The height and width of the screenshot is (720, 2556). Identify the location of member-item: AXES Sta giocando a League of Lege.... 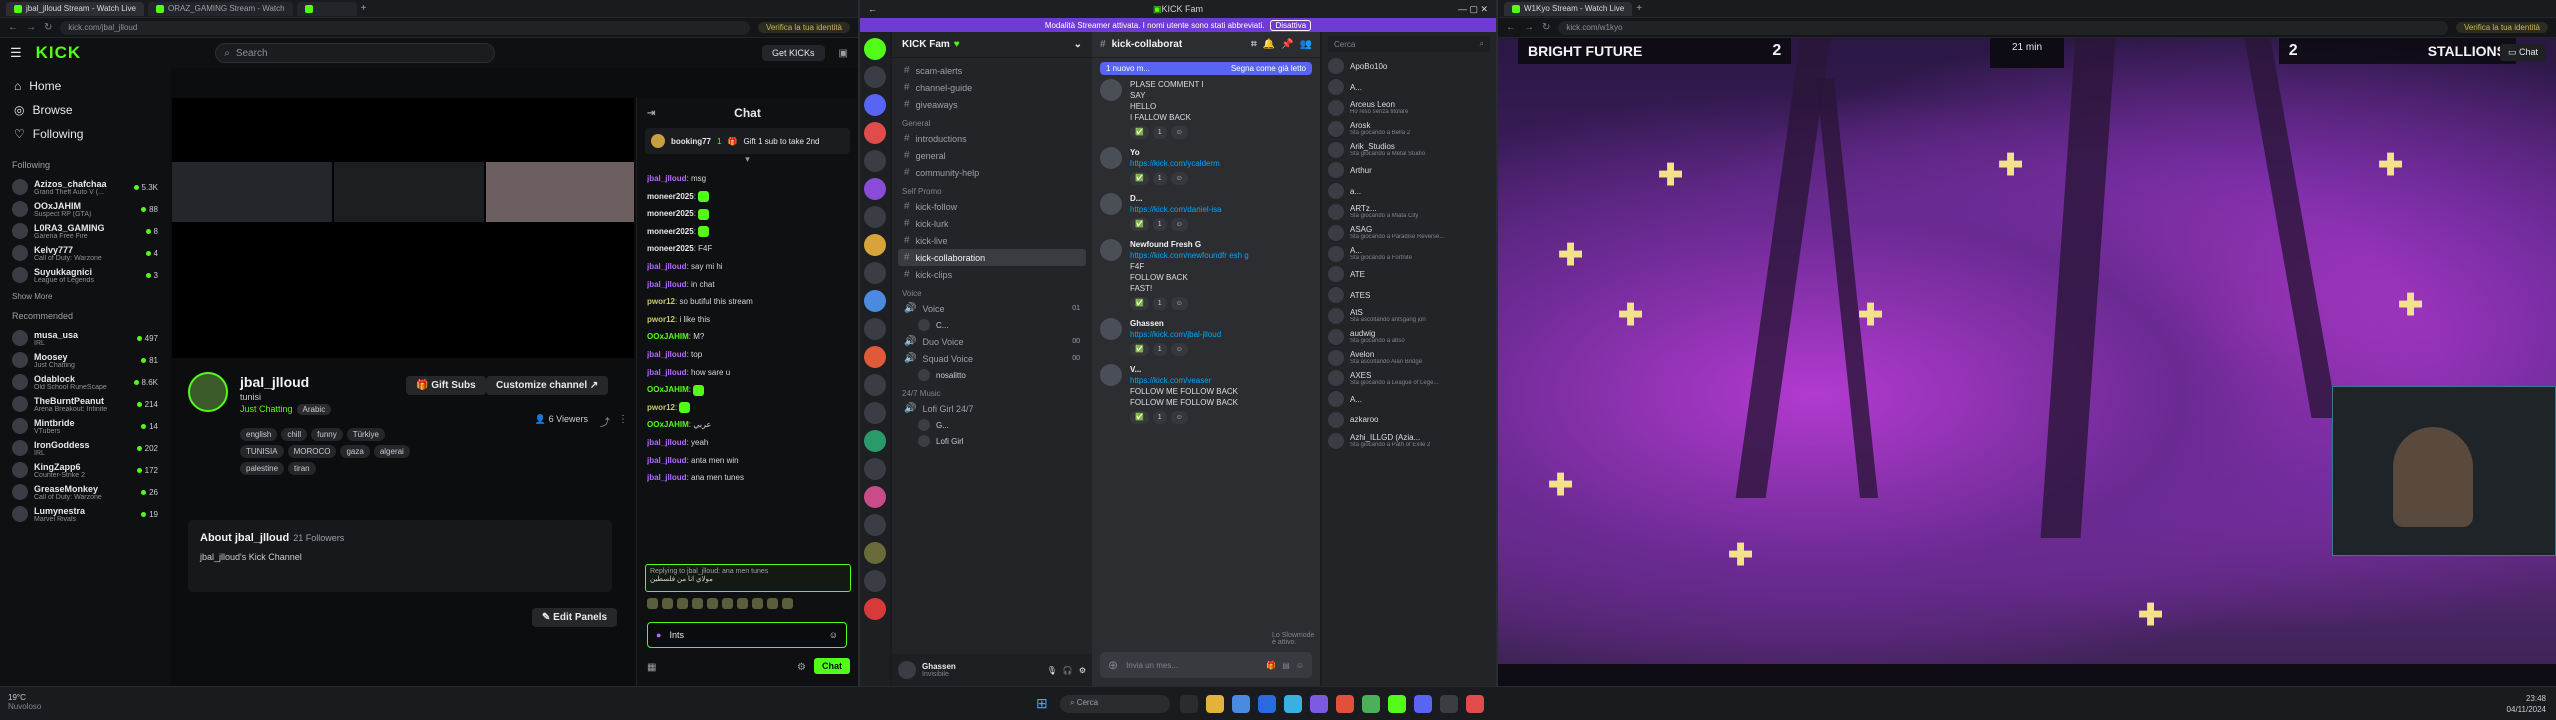
(1409, 378).